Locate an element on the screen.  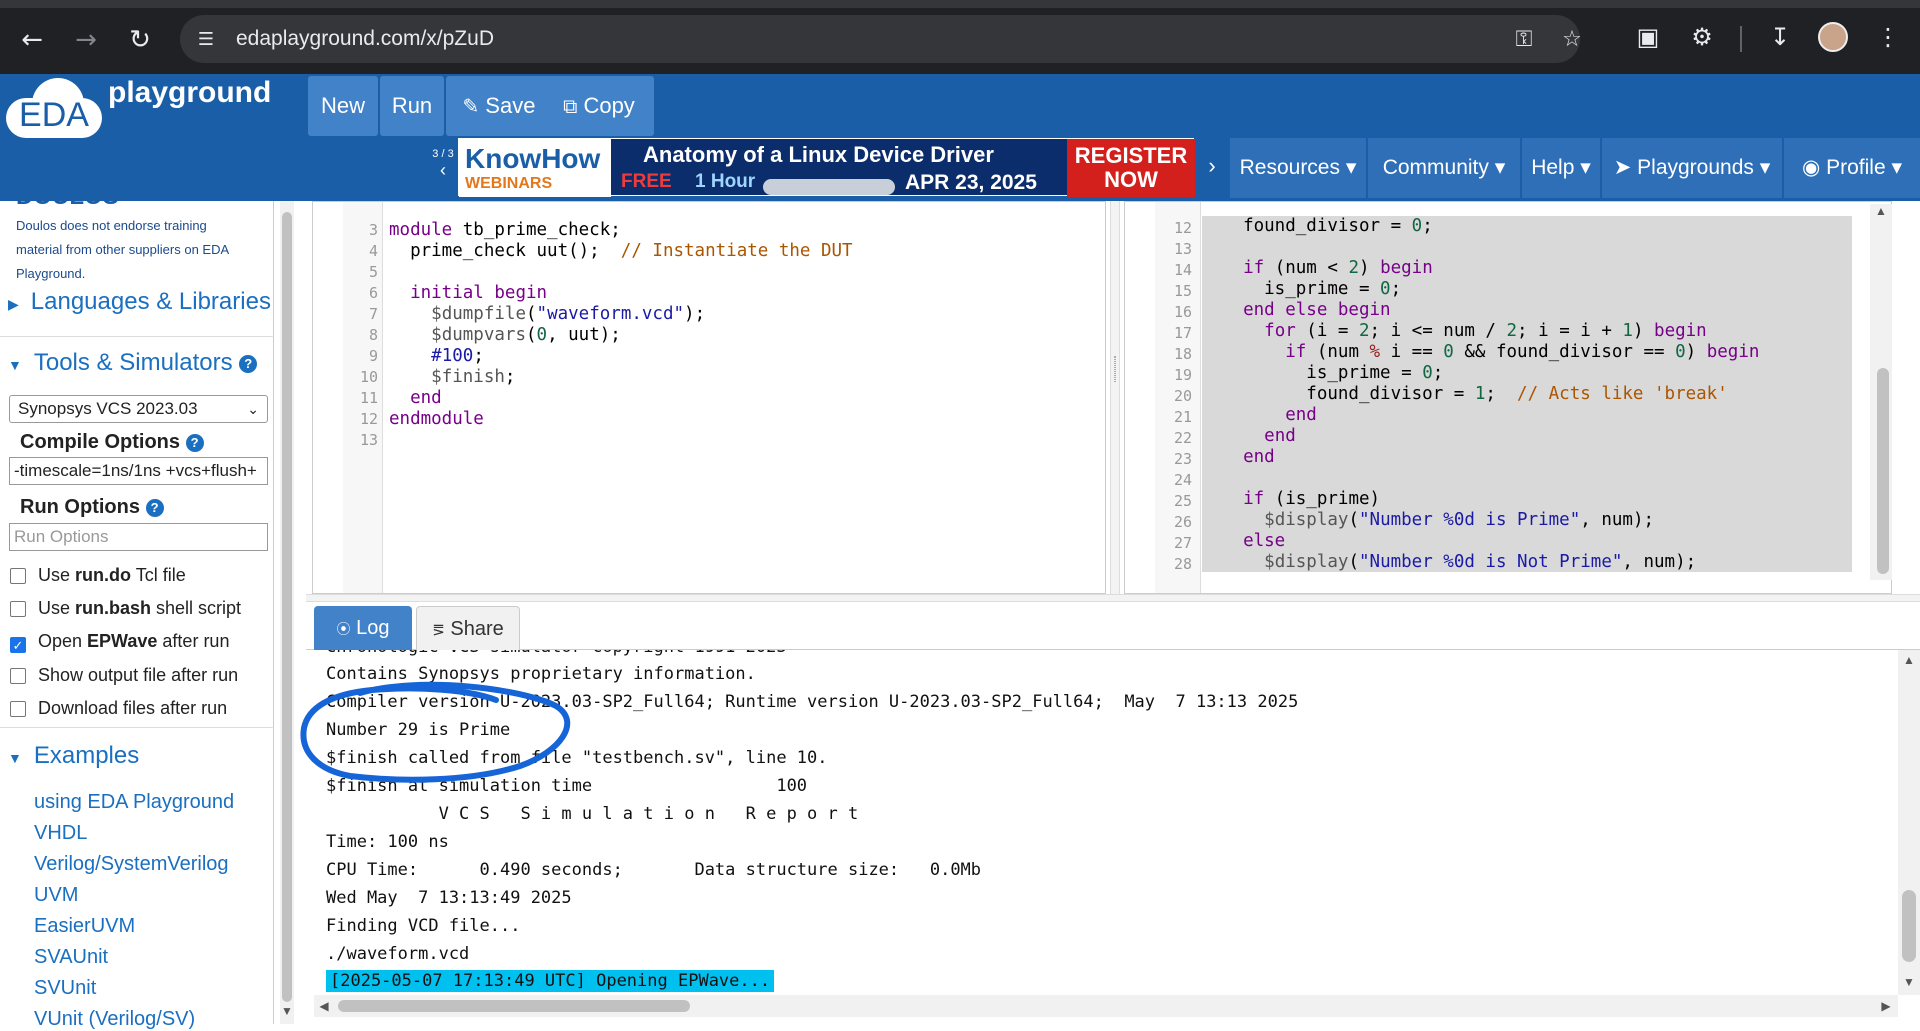
address-bar: ☰ edaplayground.com/x/pZuD ⚿ ☆ is located at coordinates (881, 39).